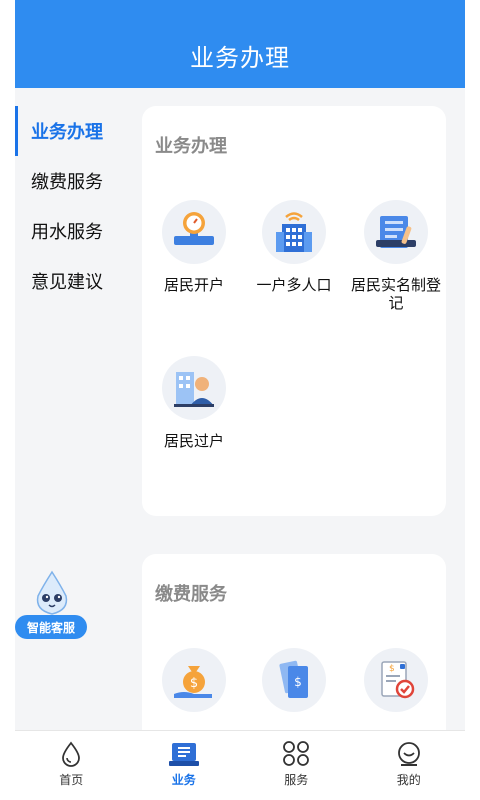 The width and height of the screenshot is (480, 800). What do you see at coordinates (193, 441) in the screenshot?
I see `tile-label: 居民过户` at bounding box center [193, 441].